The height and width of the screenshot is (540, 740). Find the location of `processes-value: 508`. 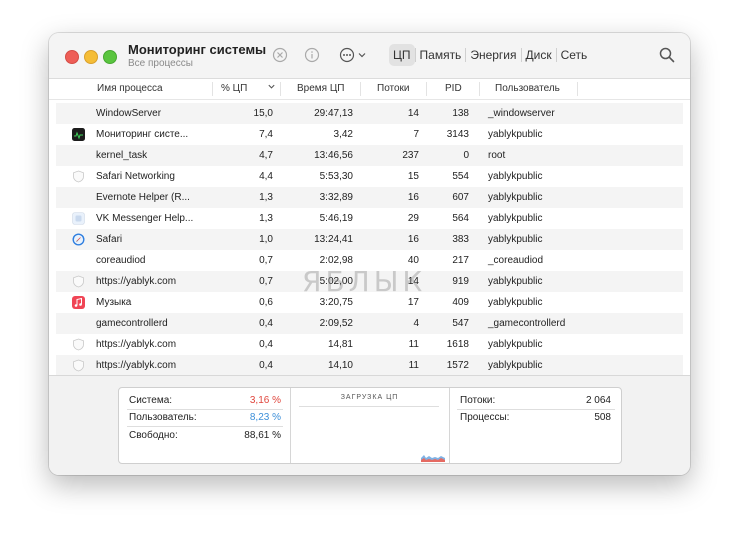

processes-value: 508 is located at coordinates (602, 417).